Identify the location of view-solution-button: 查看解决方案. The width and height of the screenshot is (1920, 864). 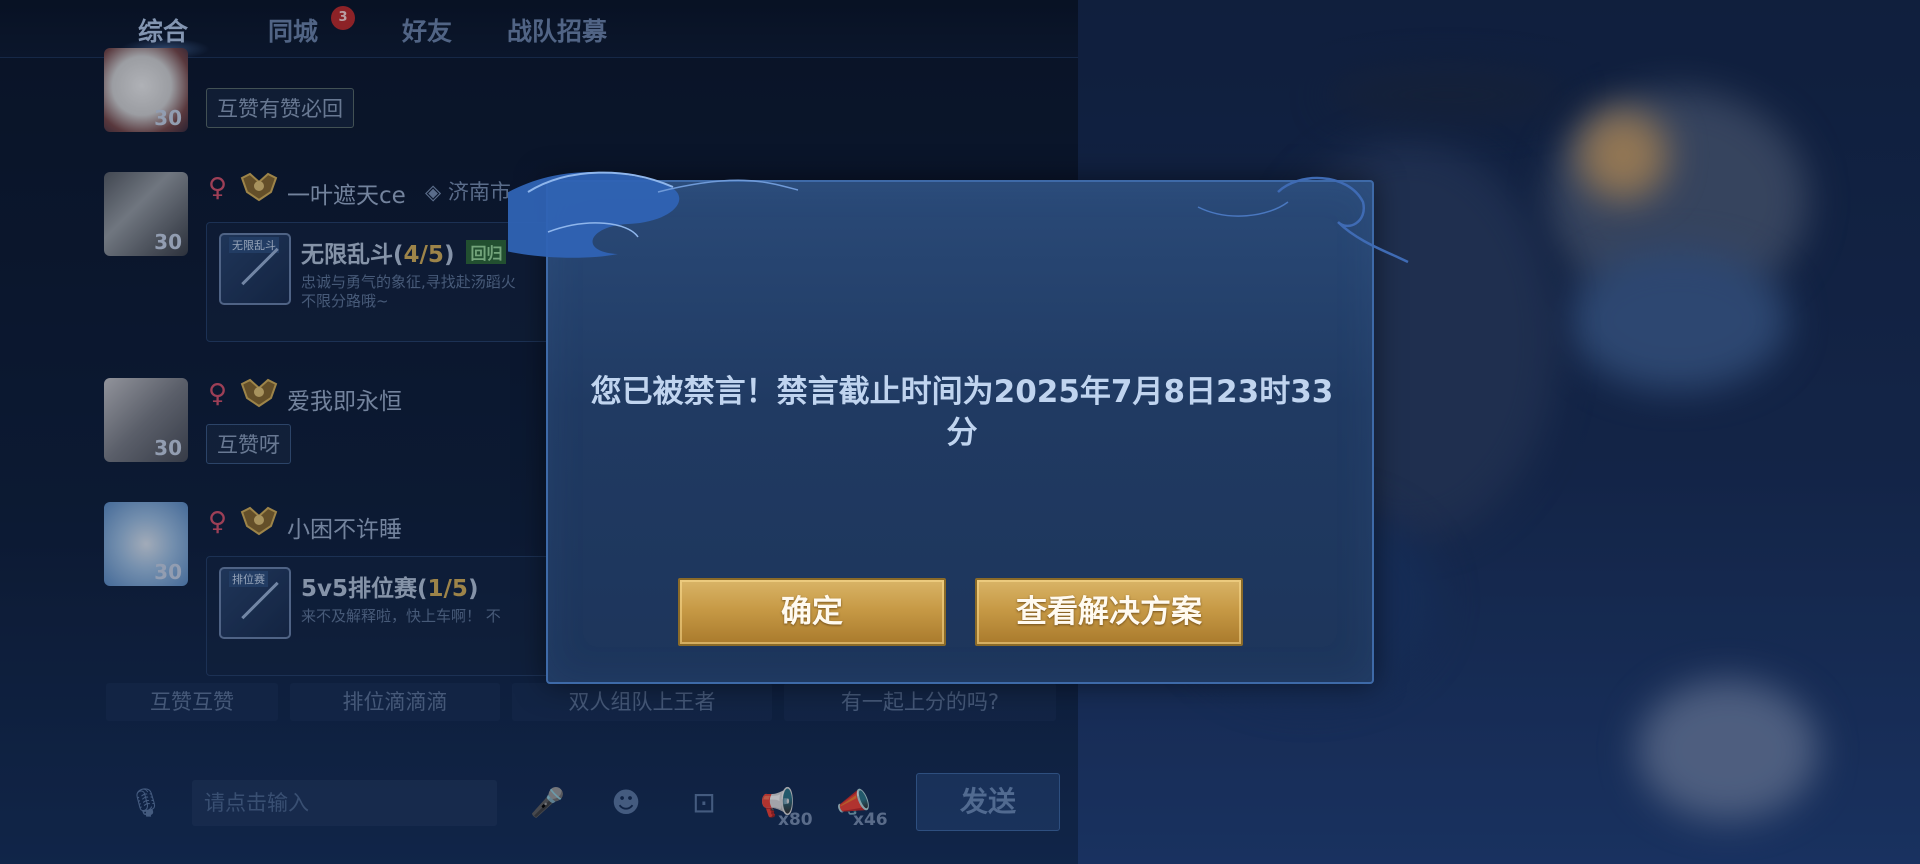
(1109, 612).